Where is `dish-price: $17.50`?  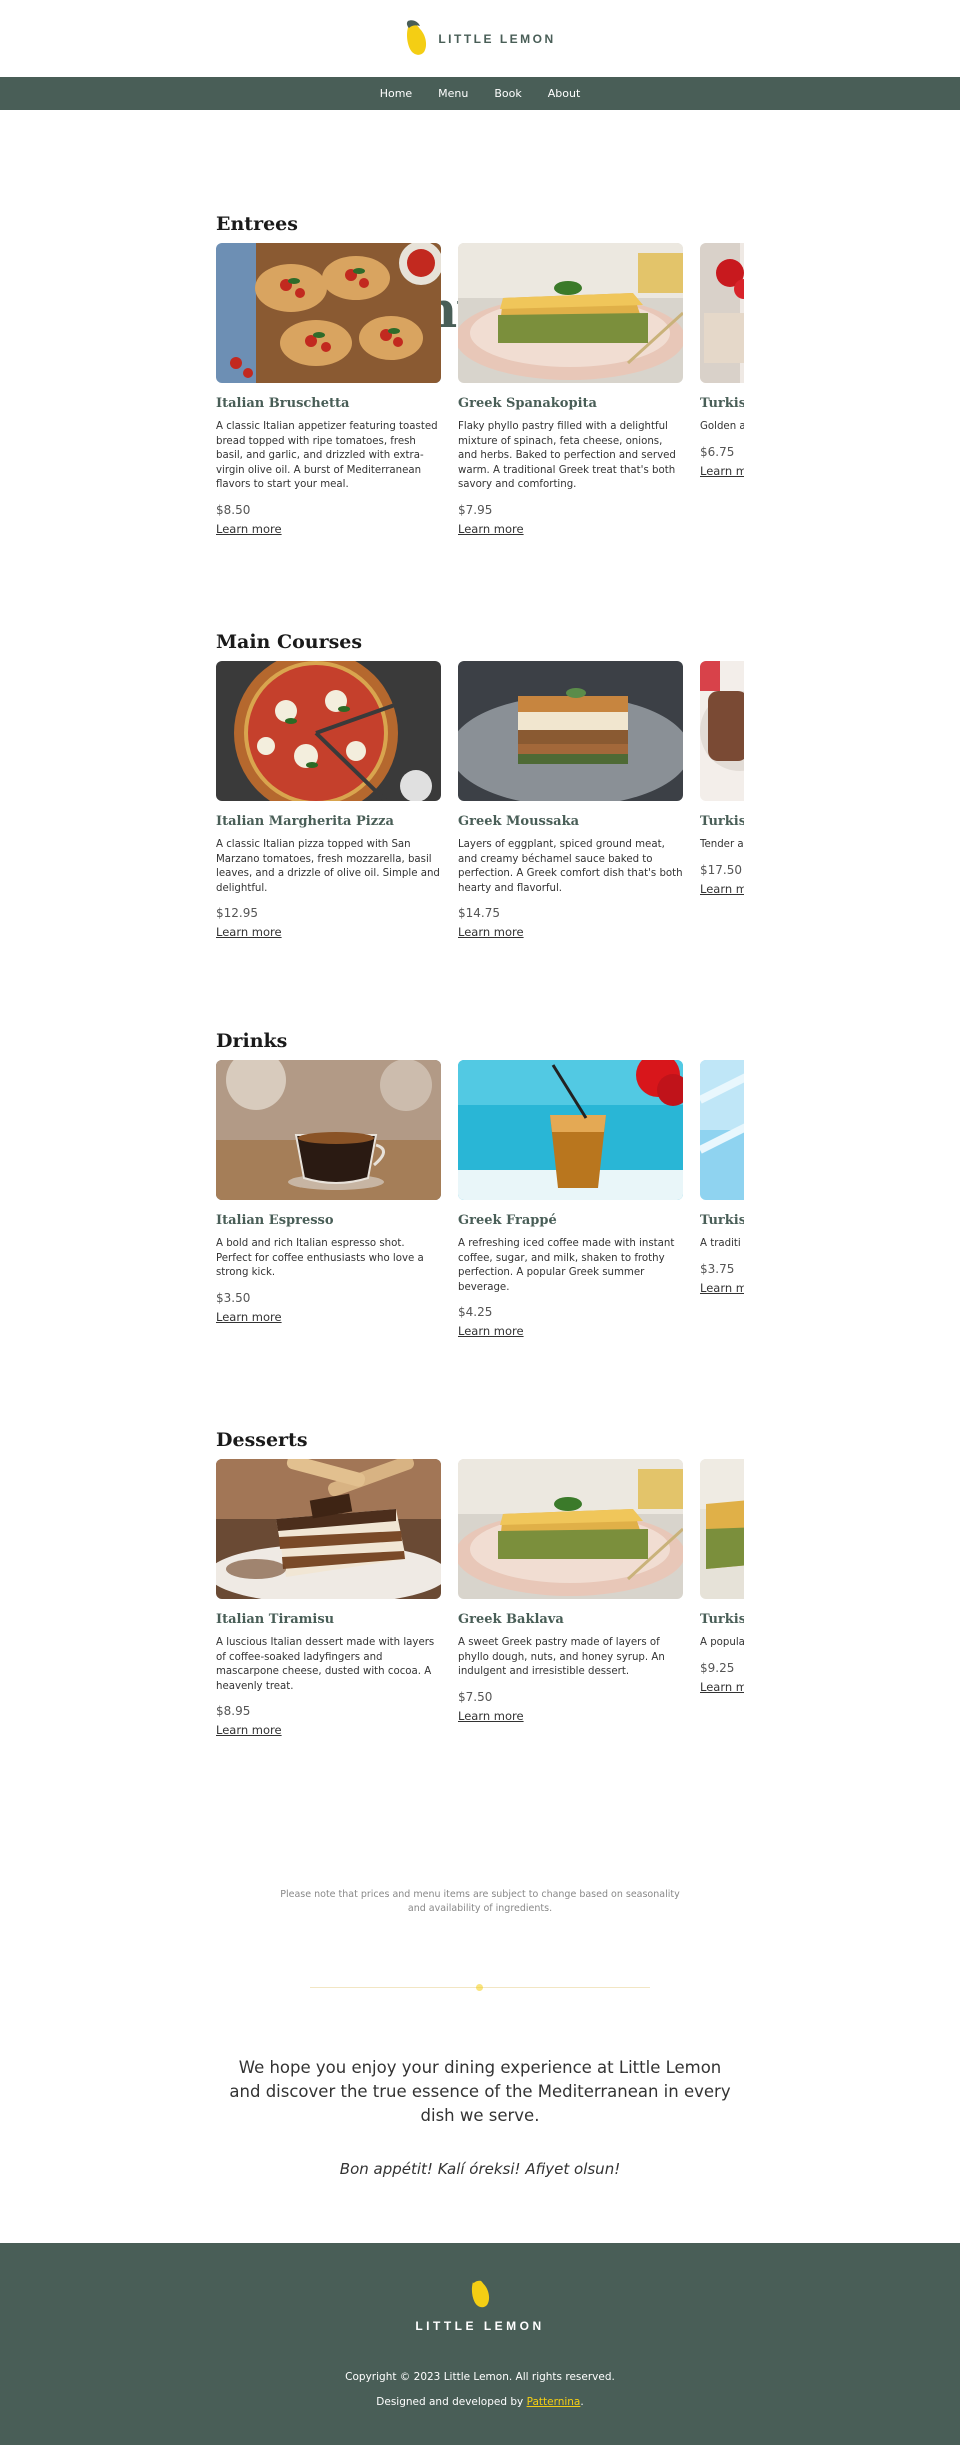
dish-price: $17.50 is located at coordinates (721, 869).